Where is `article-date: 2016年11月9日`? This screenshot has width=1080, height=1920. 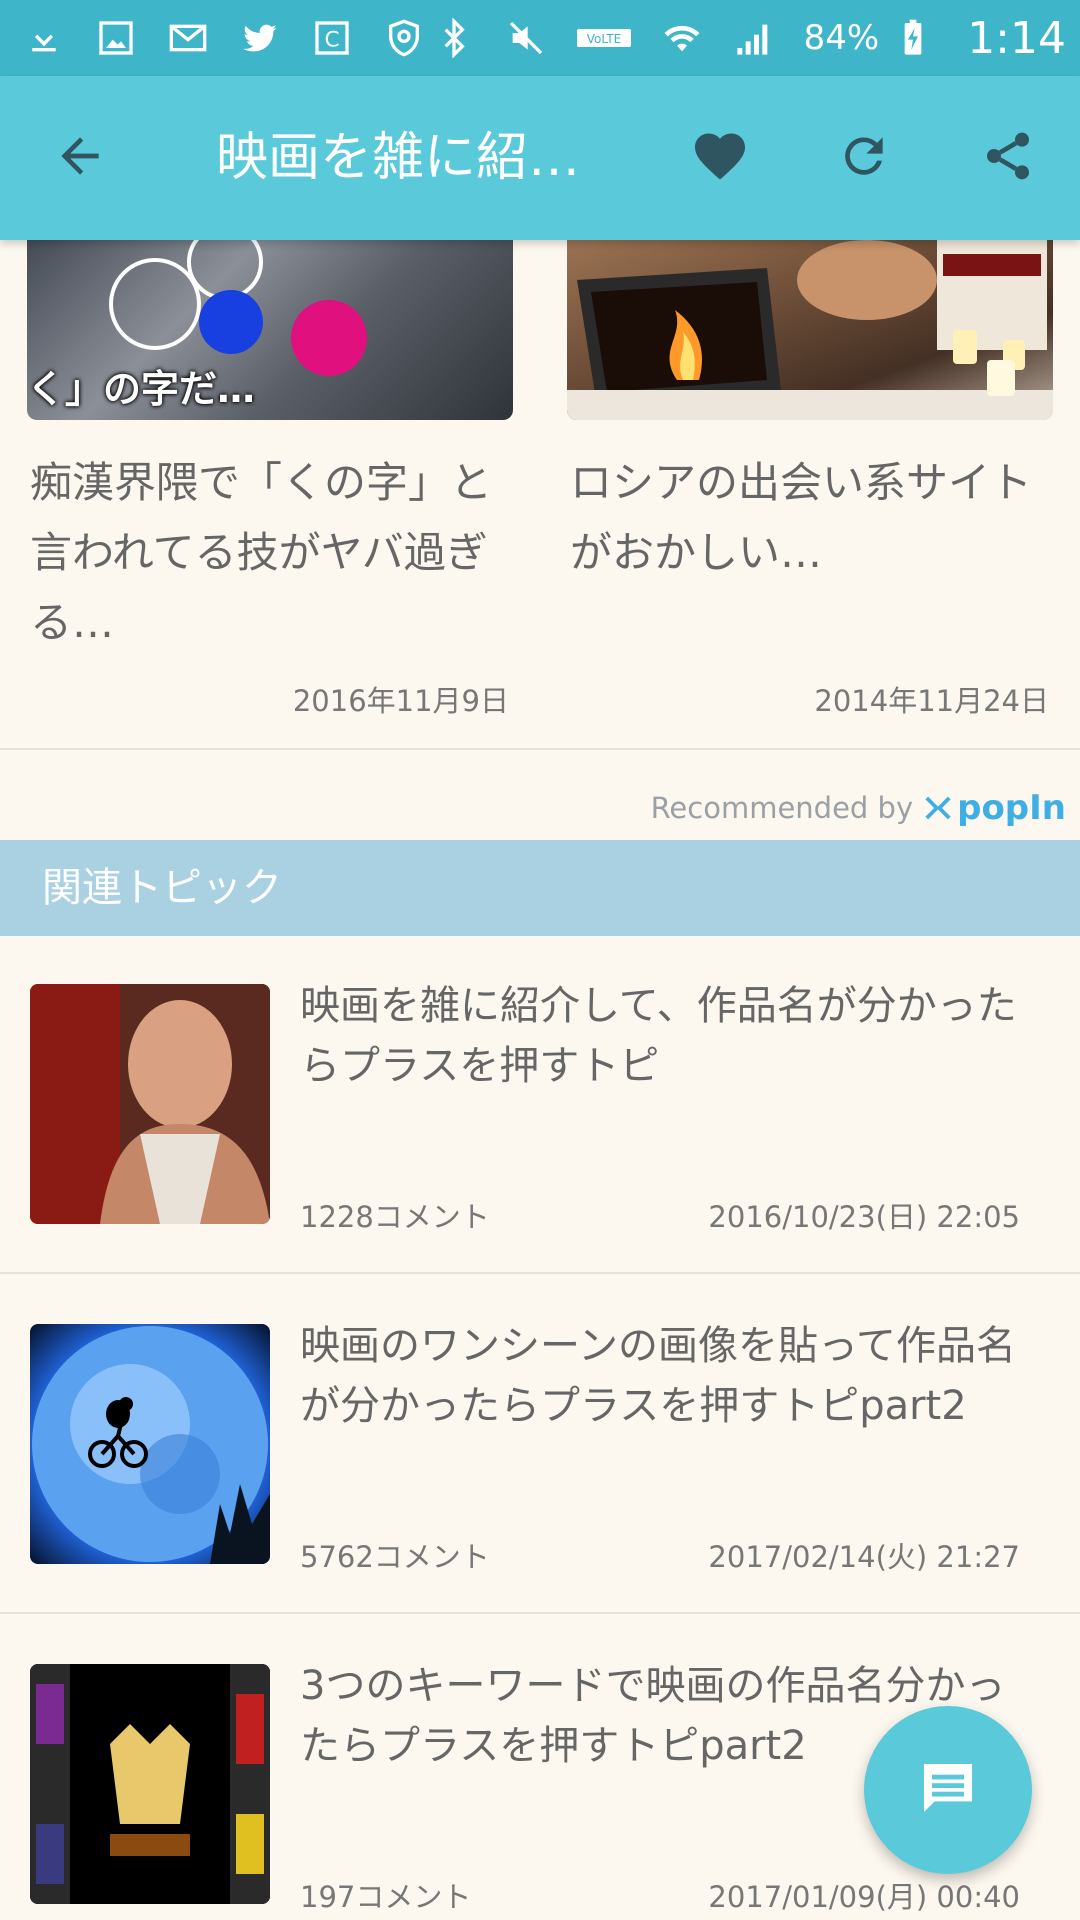 article-date: 2016年11月9日 is located at coordinates (400, 701).